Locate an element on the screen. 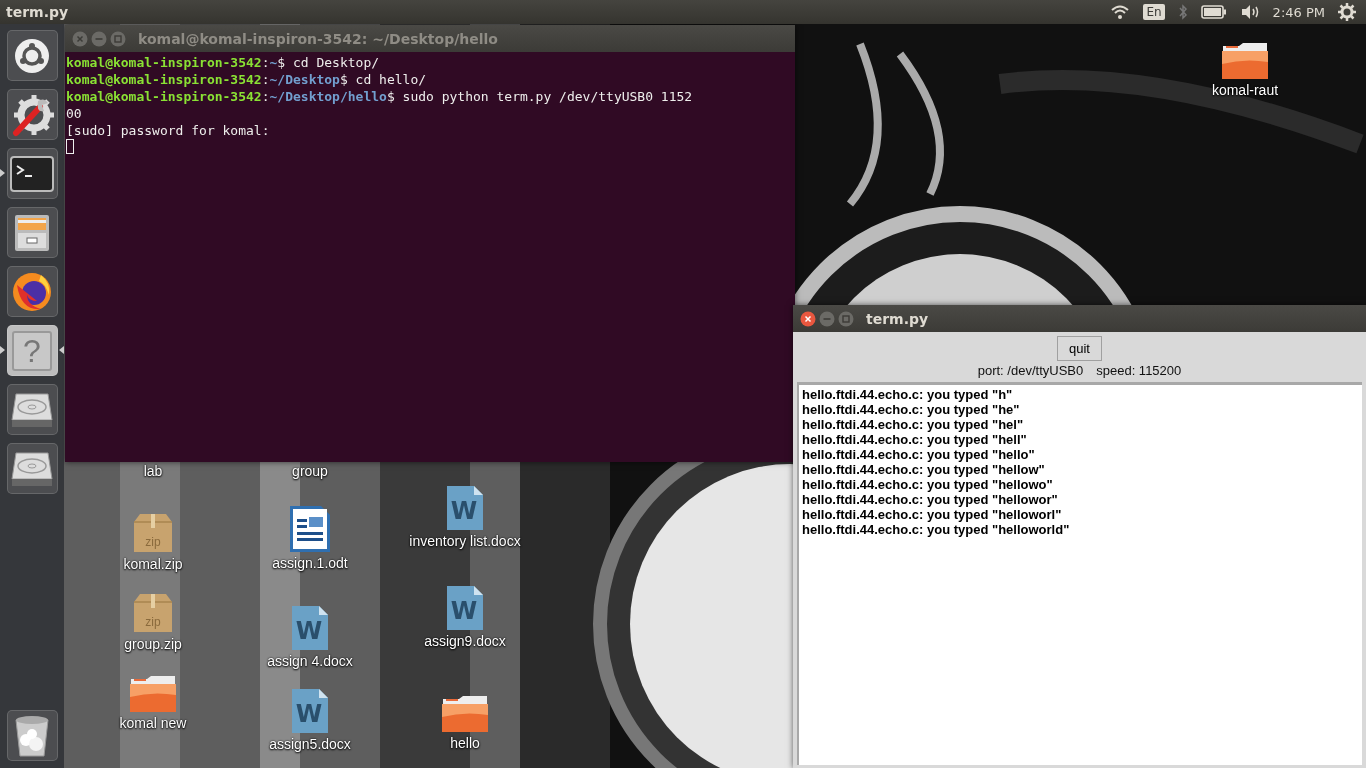  icon-label: hello is located at coordinates (465, 743).